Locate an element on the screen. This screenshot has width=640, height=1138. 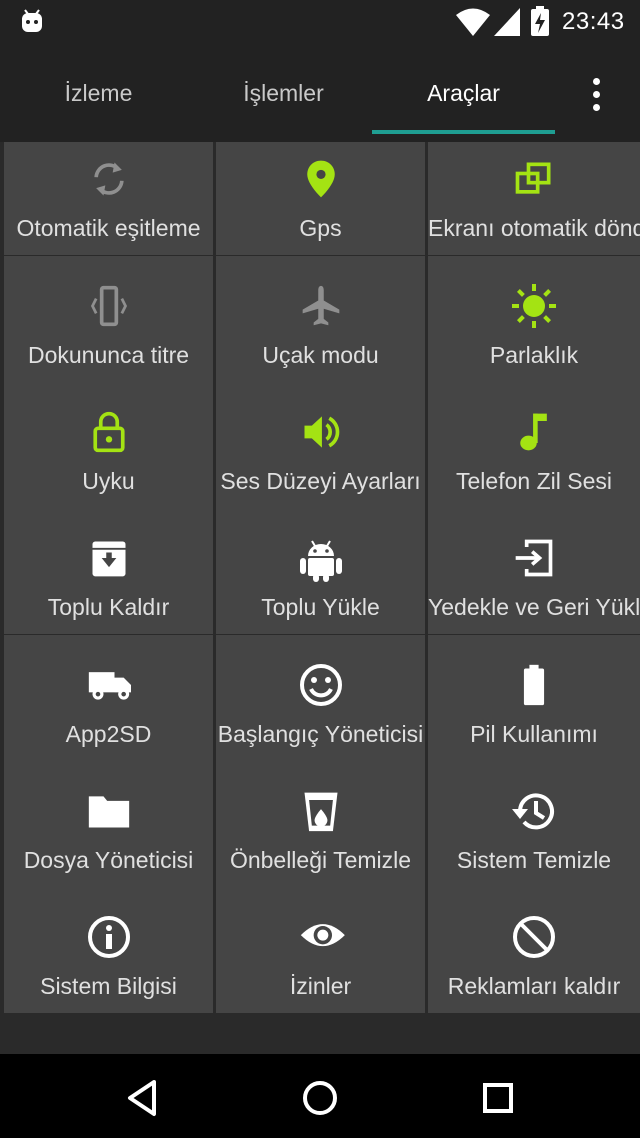
tool-cell: Uçak modu is located at coordinates (320, 319).